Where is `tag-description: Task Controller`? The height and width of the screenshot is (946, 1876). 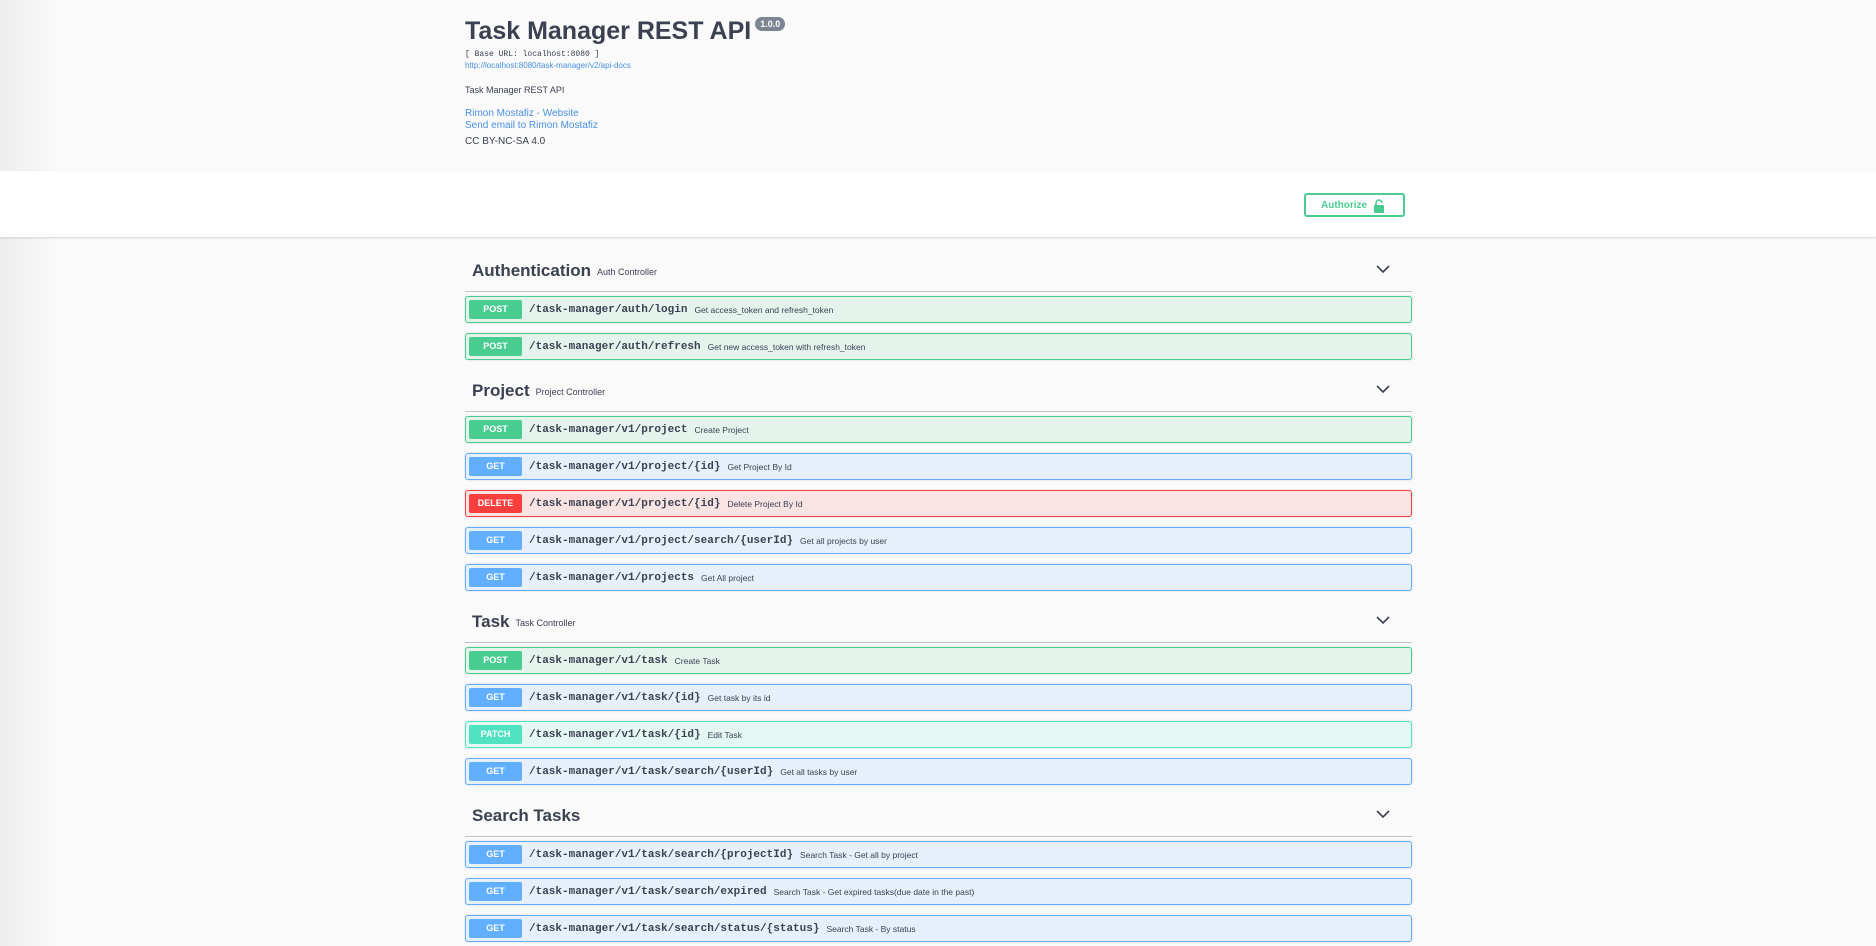 tag-description: Task Controller is located at coordinates (545, 623).